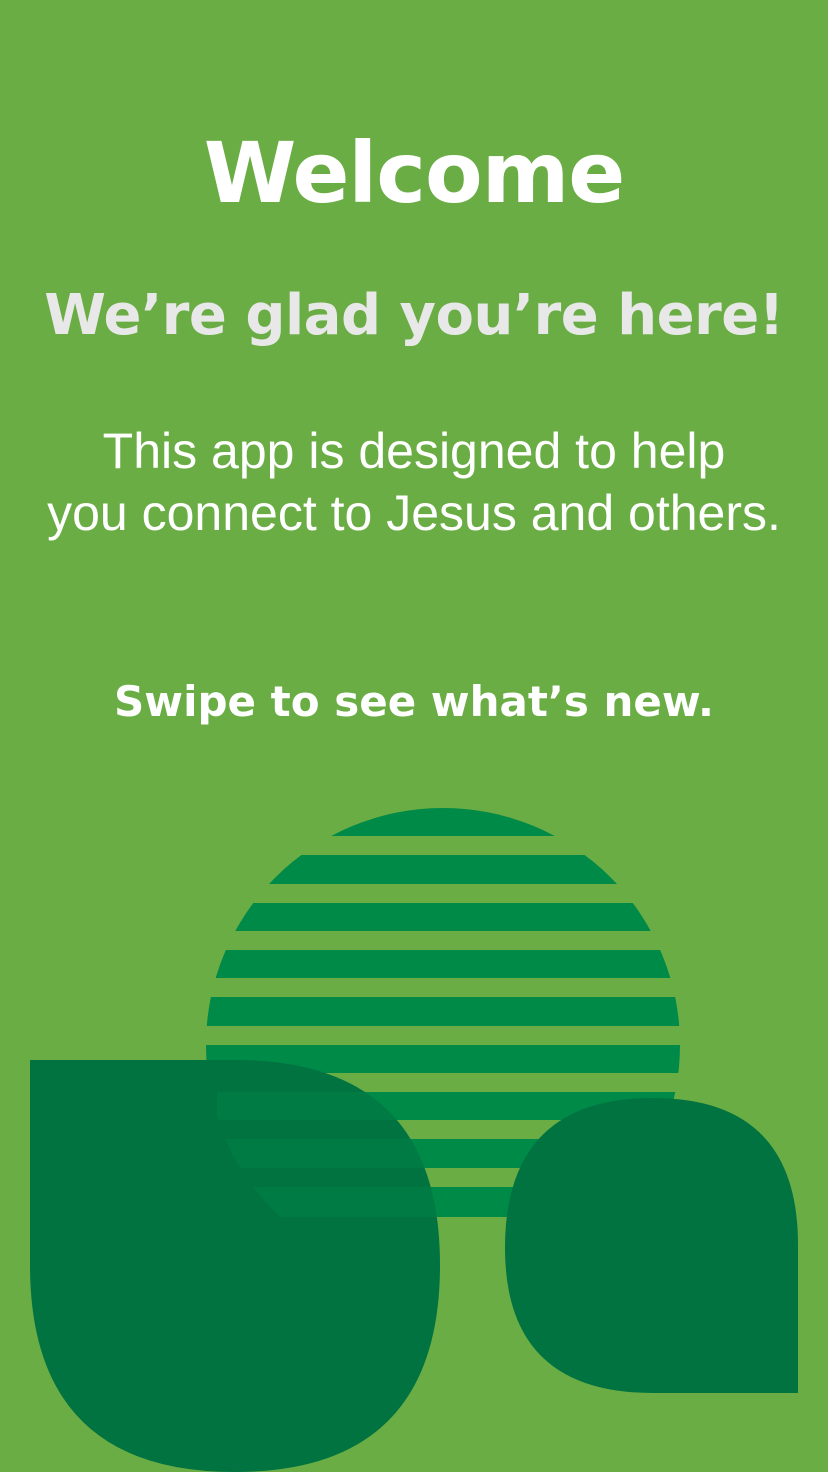 The width and height of the screenshot is (828, 1472). Describe the element at coordinates (651, 1245) in the screenshot. I see `right-rounded-shape` at that location.